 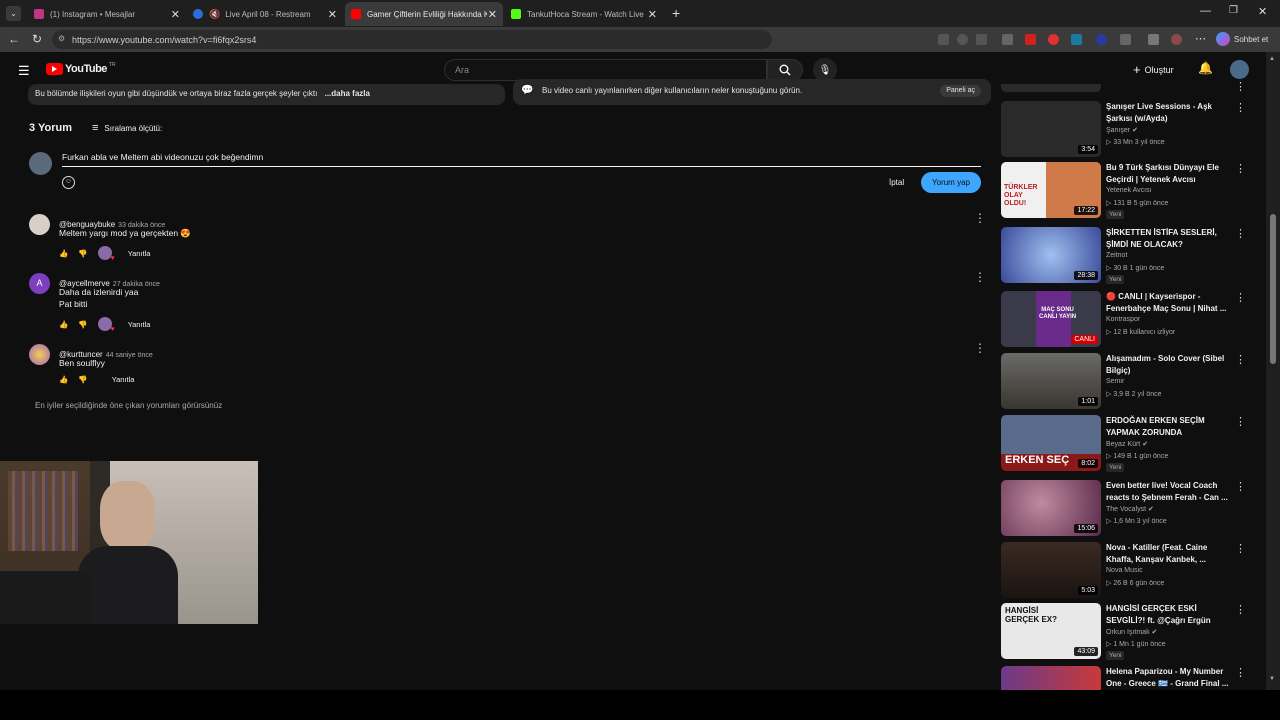 What do you see at coordinates (14, 39) in the screenshot?
I see `back-arrow-icon: ←` at bounding box center [14, 39].